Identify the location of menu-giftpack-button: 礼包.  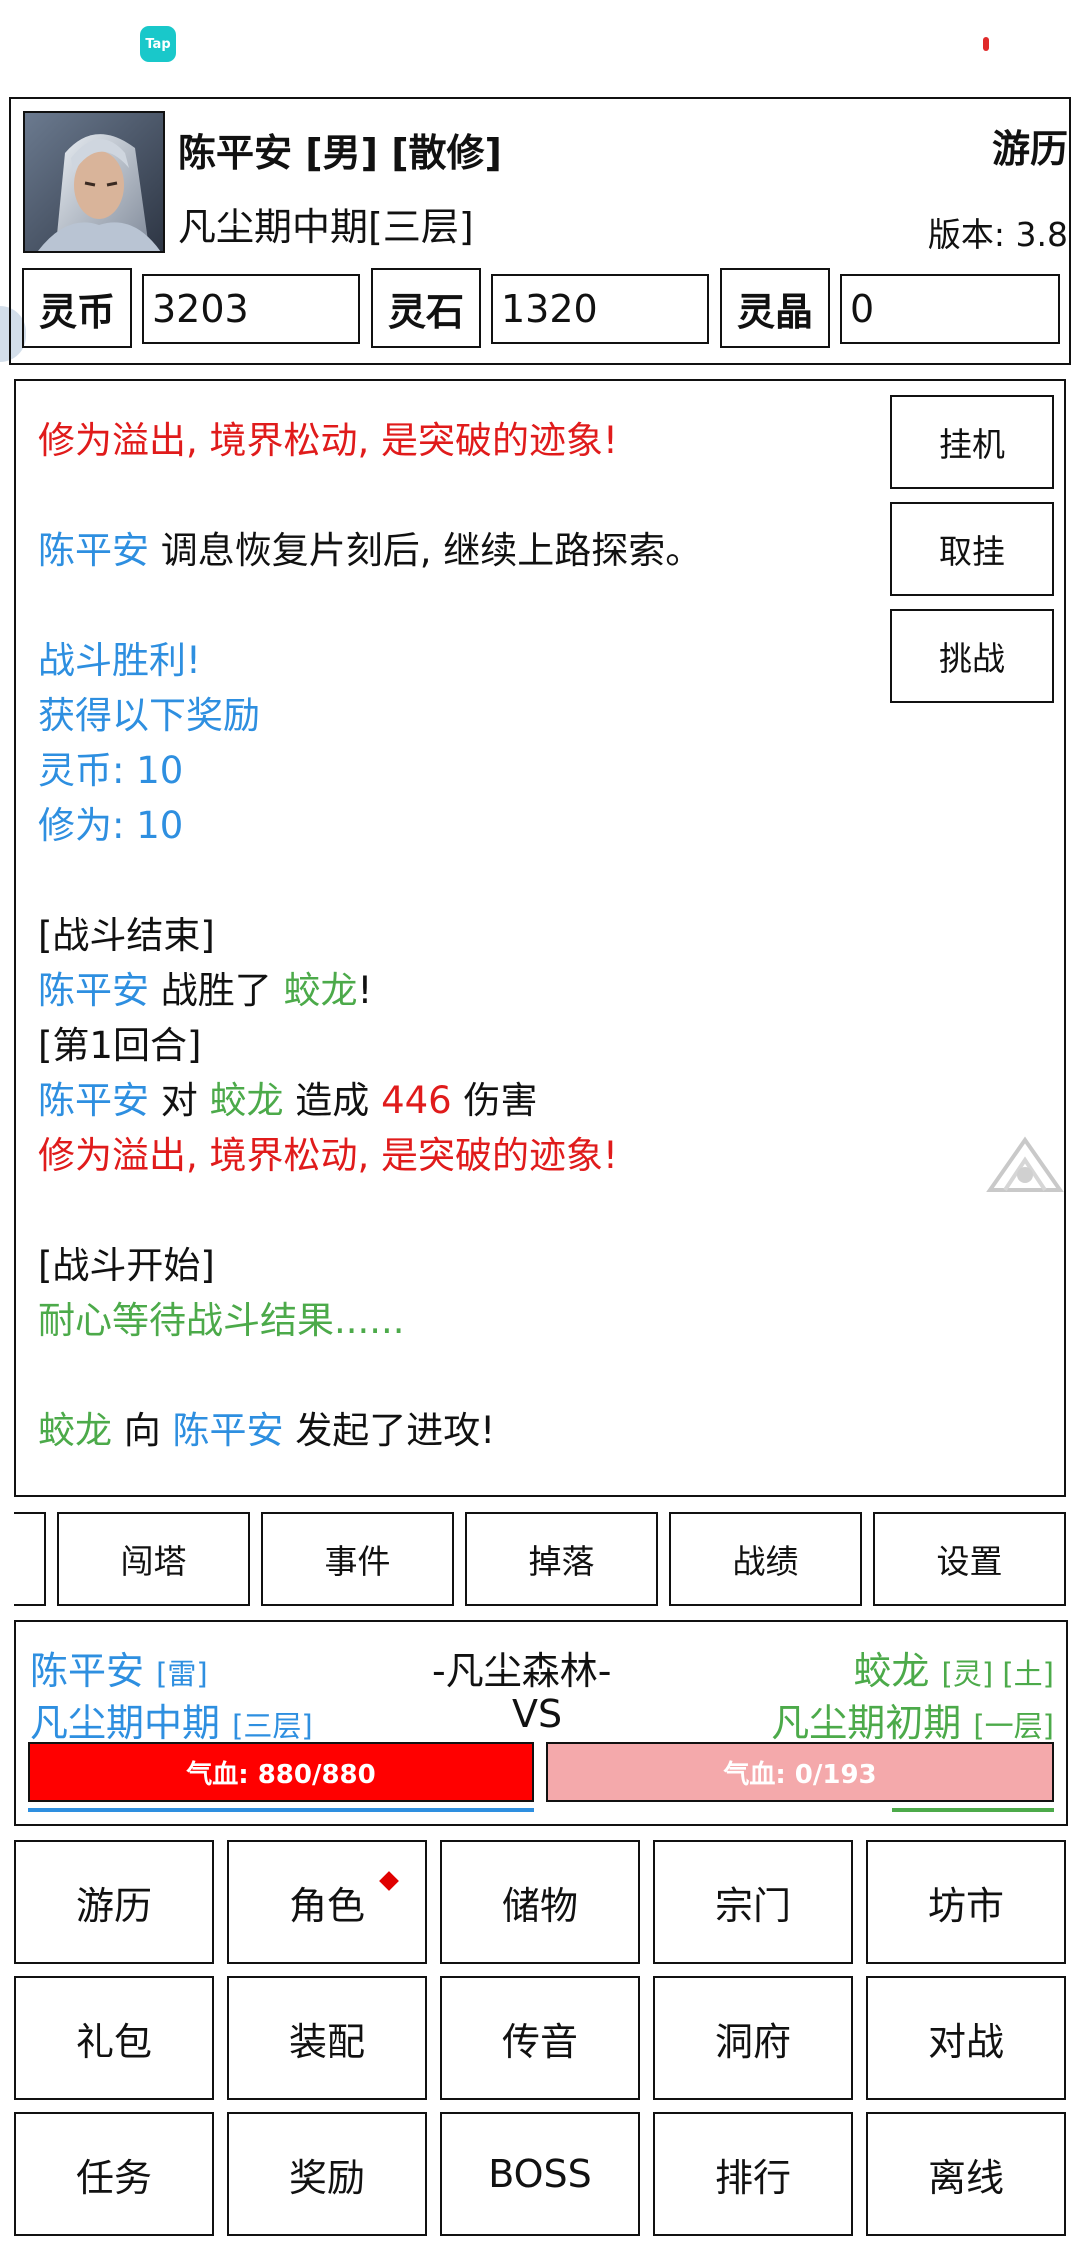
(114, 2038).